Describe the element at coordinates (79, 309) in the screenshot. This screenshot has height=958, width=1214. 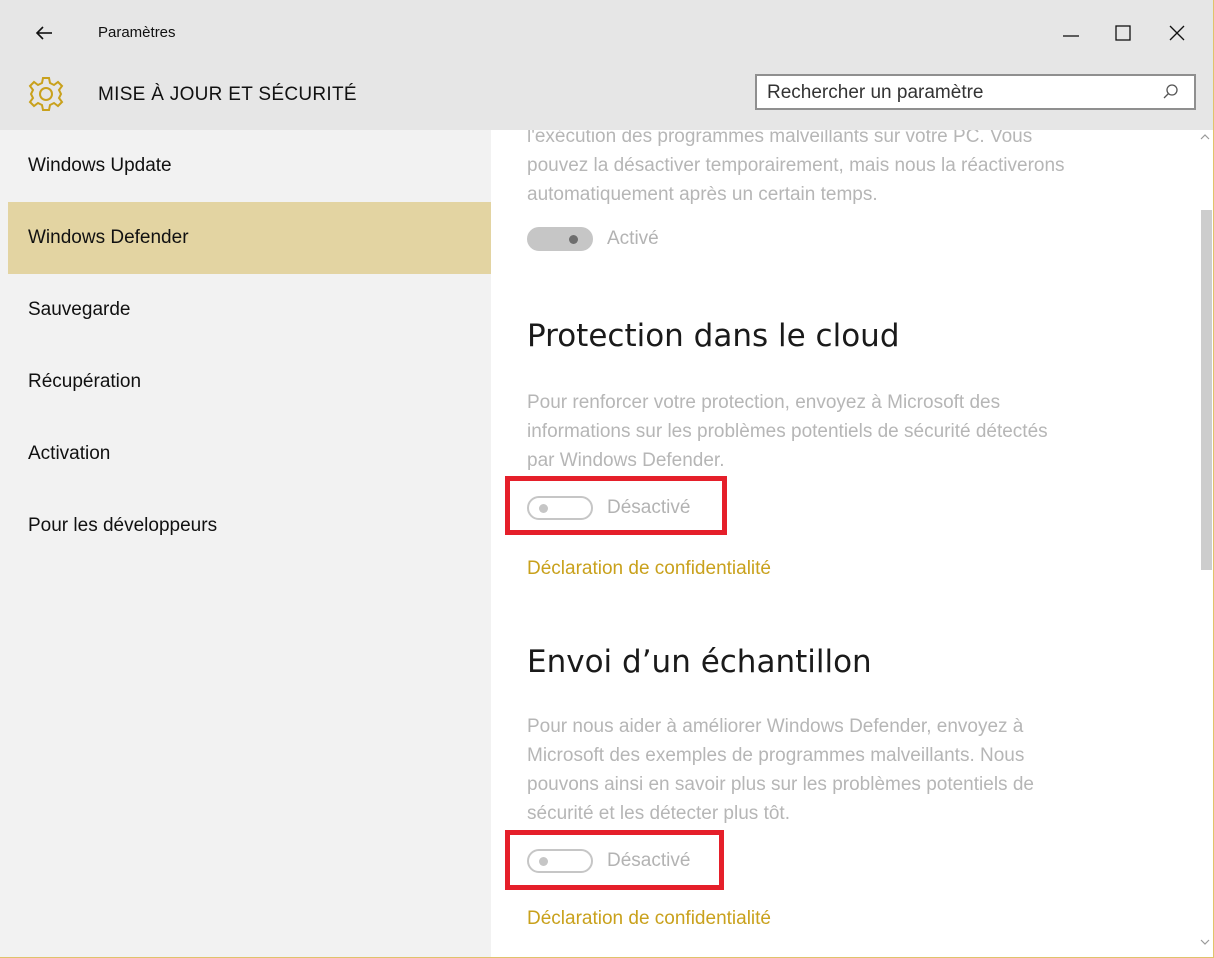
I see `sidebar-item-label: Sauvegarde` at that location.